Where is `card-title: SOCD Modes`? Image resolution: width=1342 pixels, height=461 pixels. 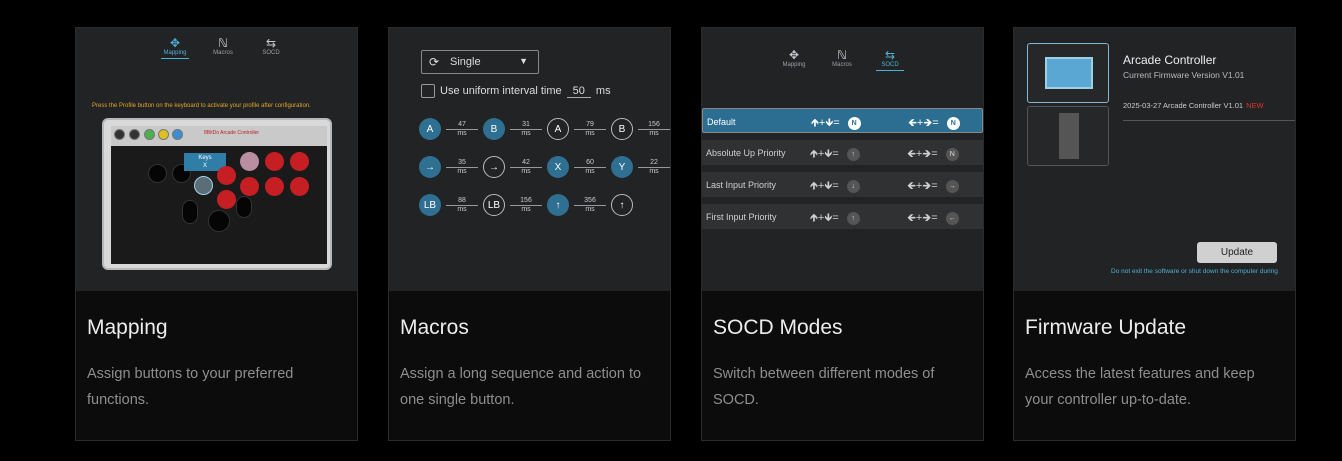
card-title: SOCD Modes is located at coordinates (778, 327).